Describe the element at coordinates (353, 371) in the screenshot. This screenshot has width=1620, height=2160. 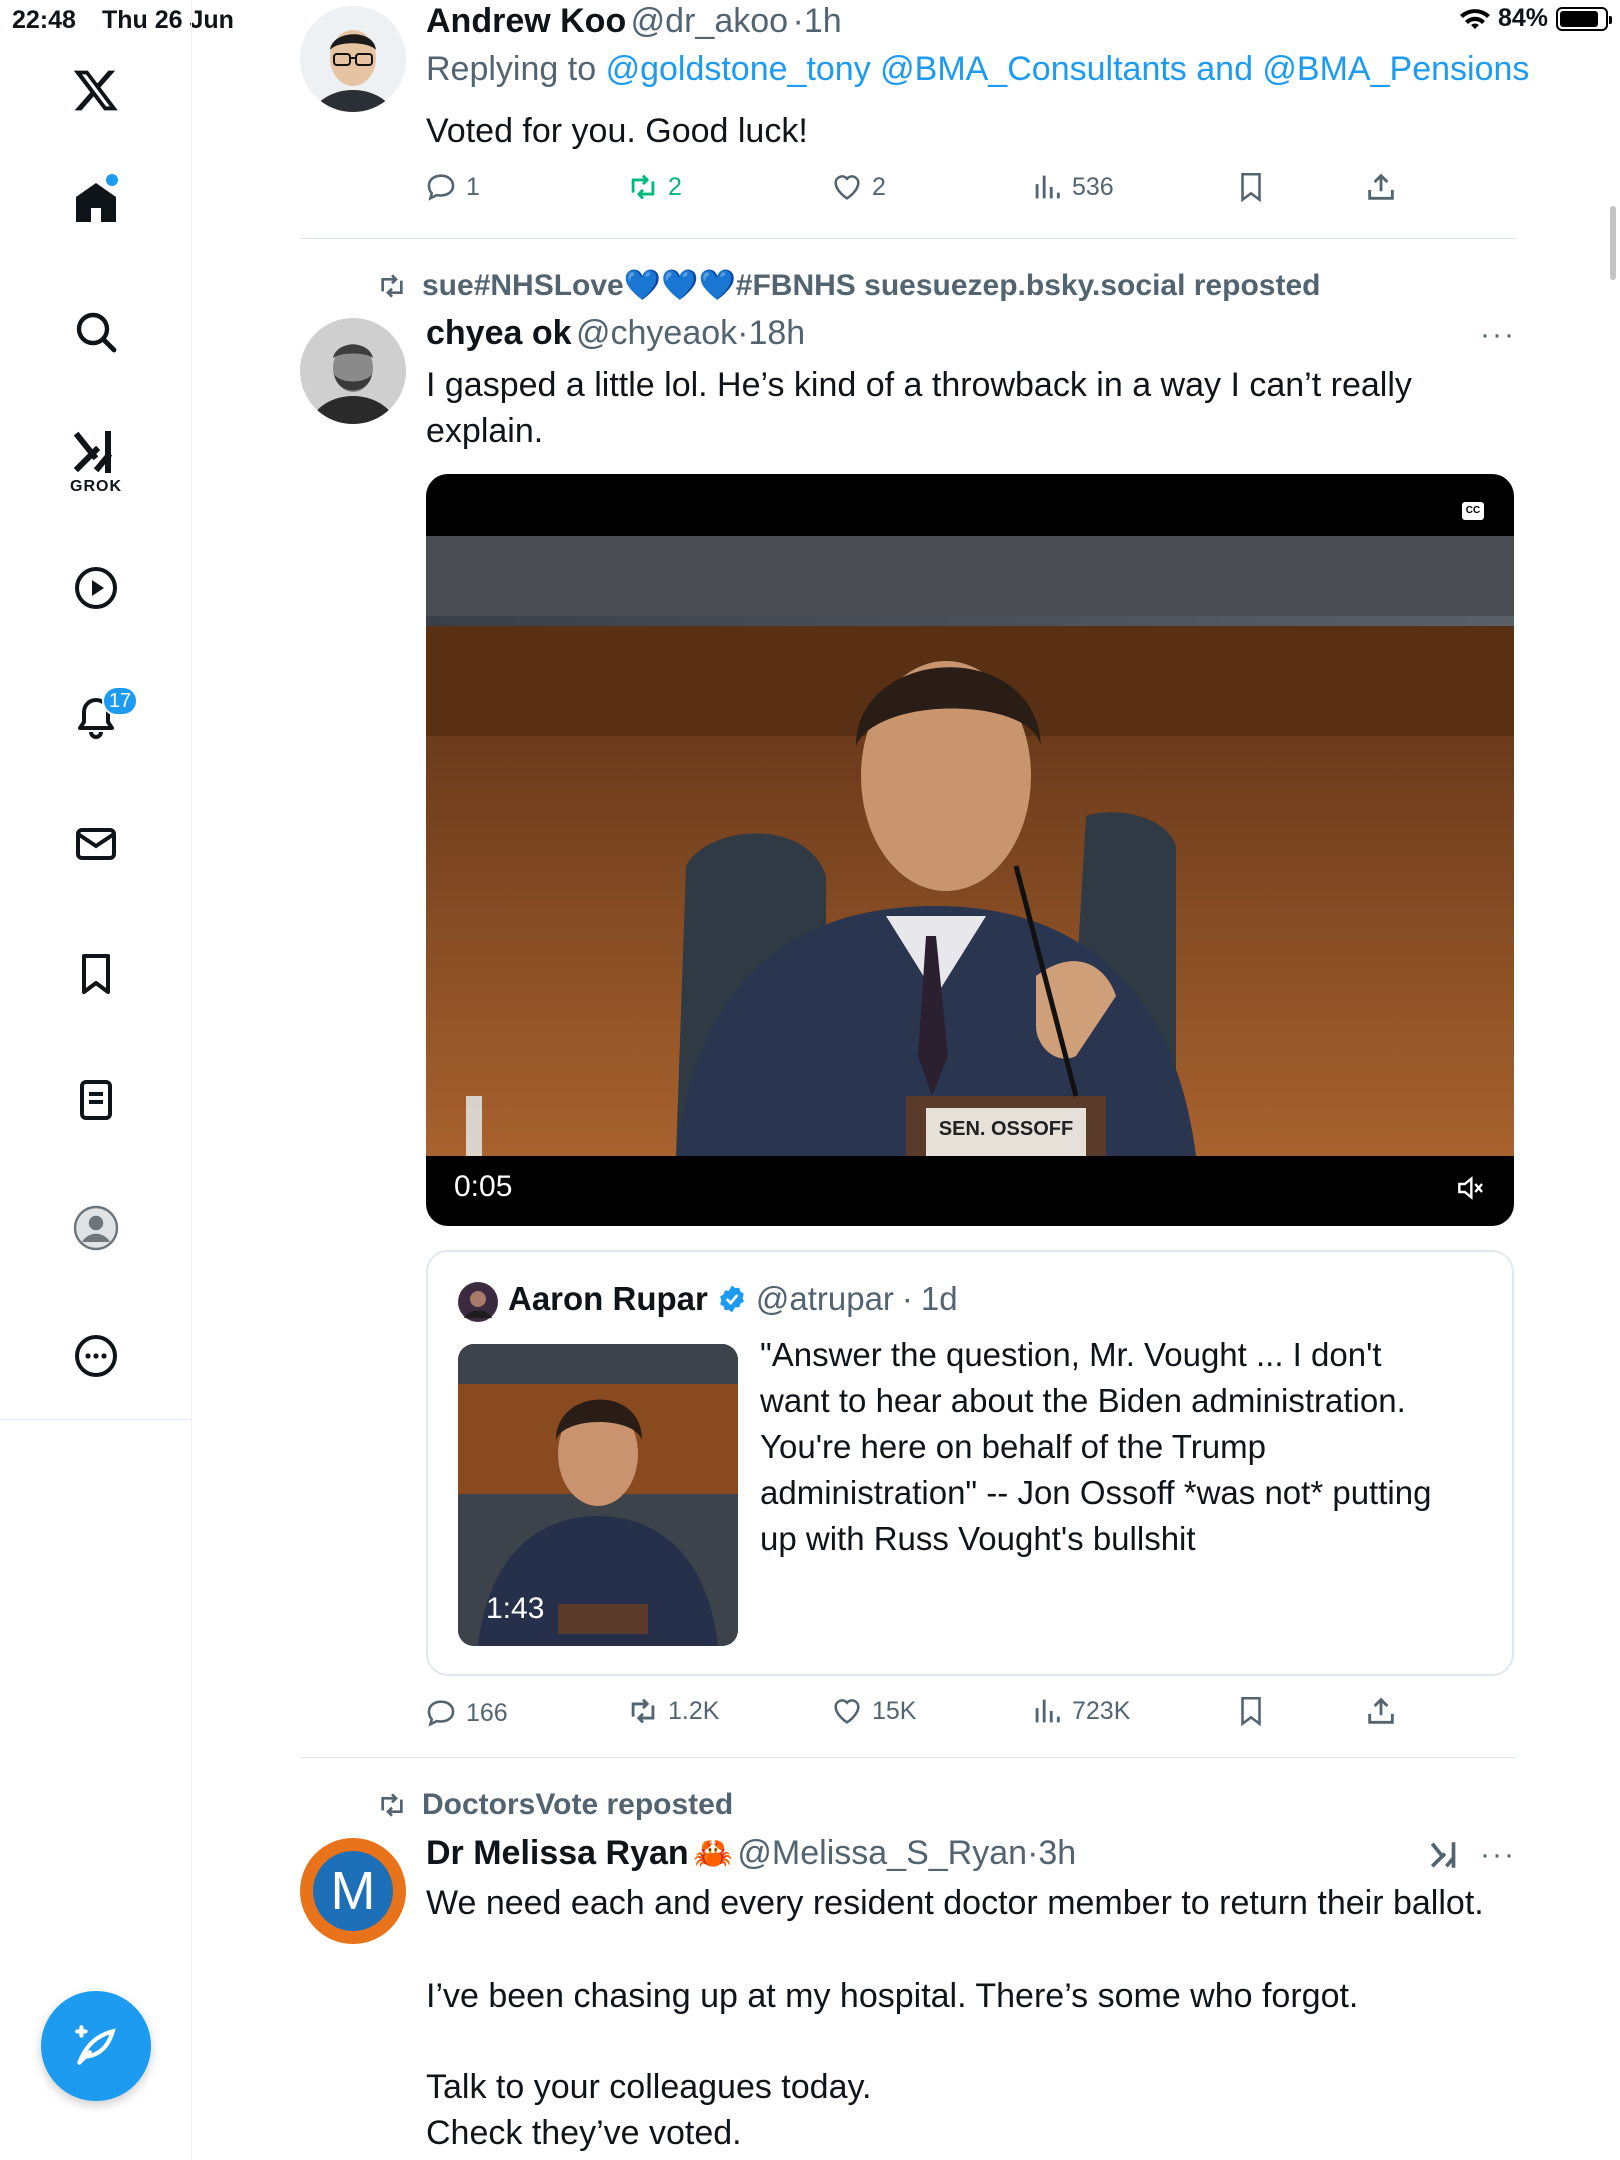
I see `chyea-ok-avatar` at that location.